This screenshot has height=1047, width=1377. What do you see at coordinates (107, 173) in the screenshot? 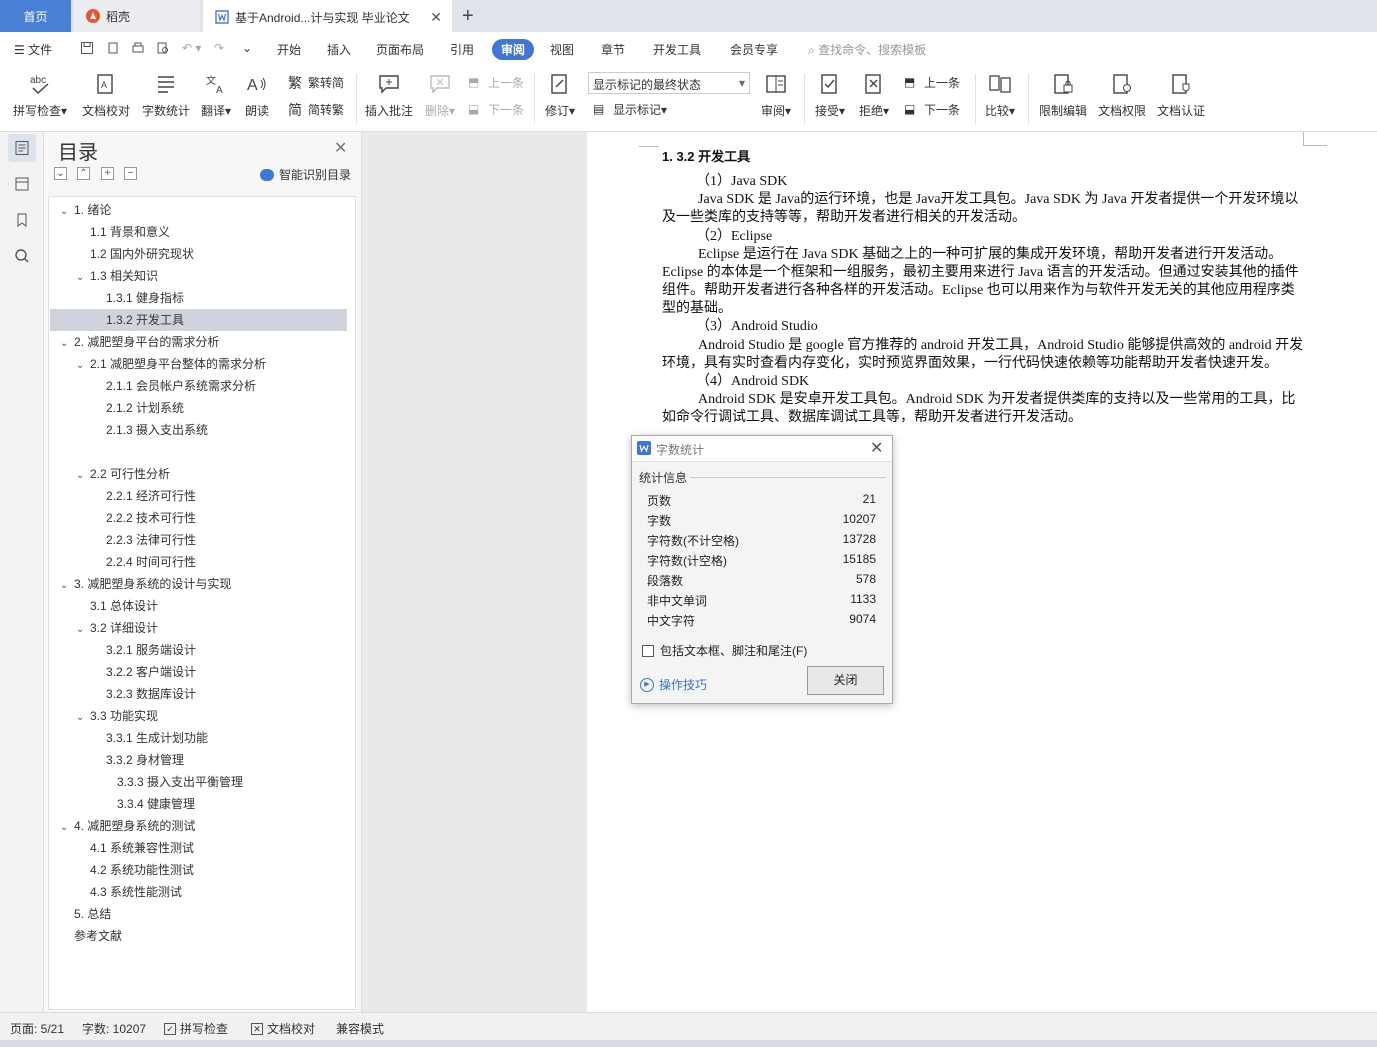
I see `add-heading-icon: +` at bounding box center [107, 173].